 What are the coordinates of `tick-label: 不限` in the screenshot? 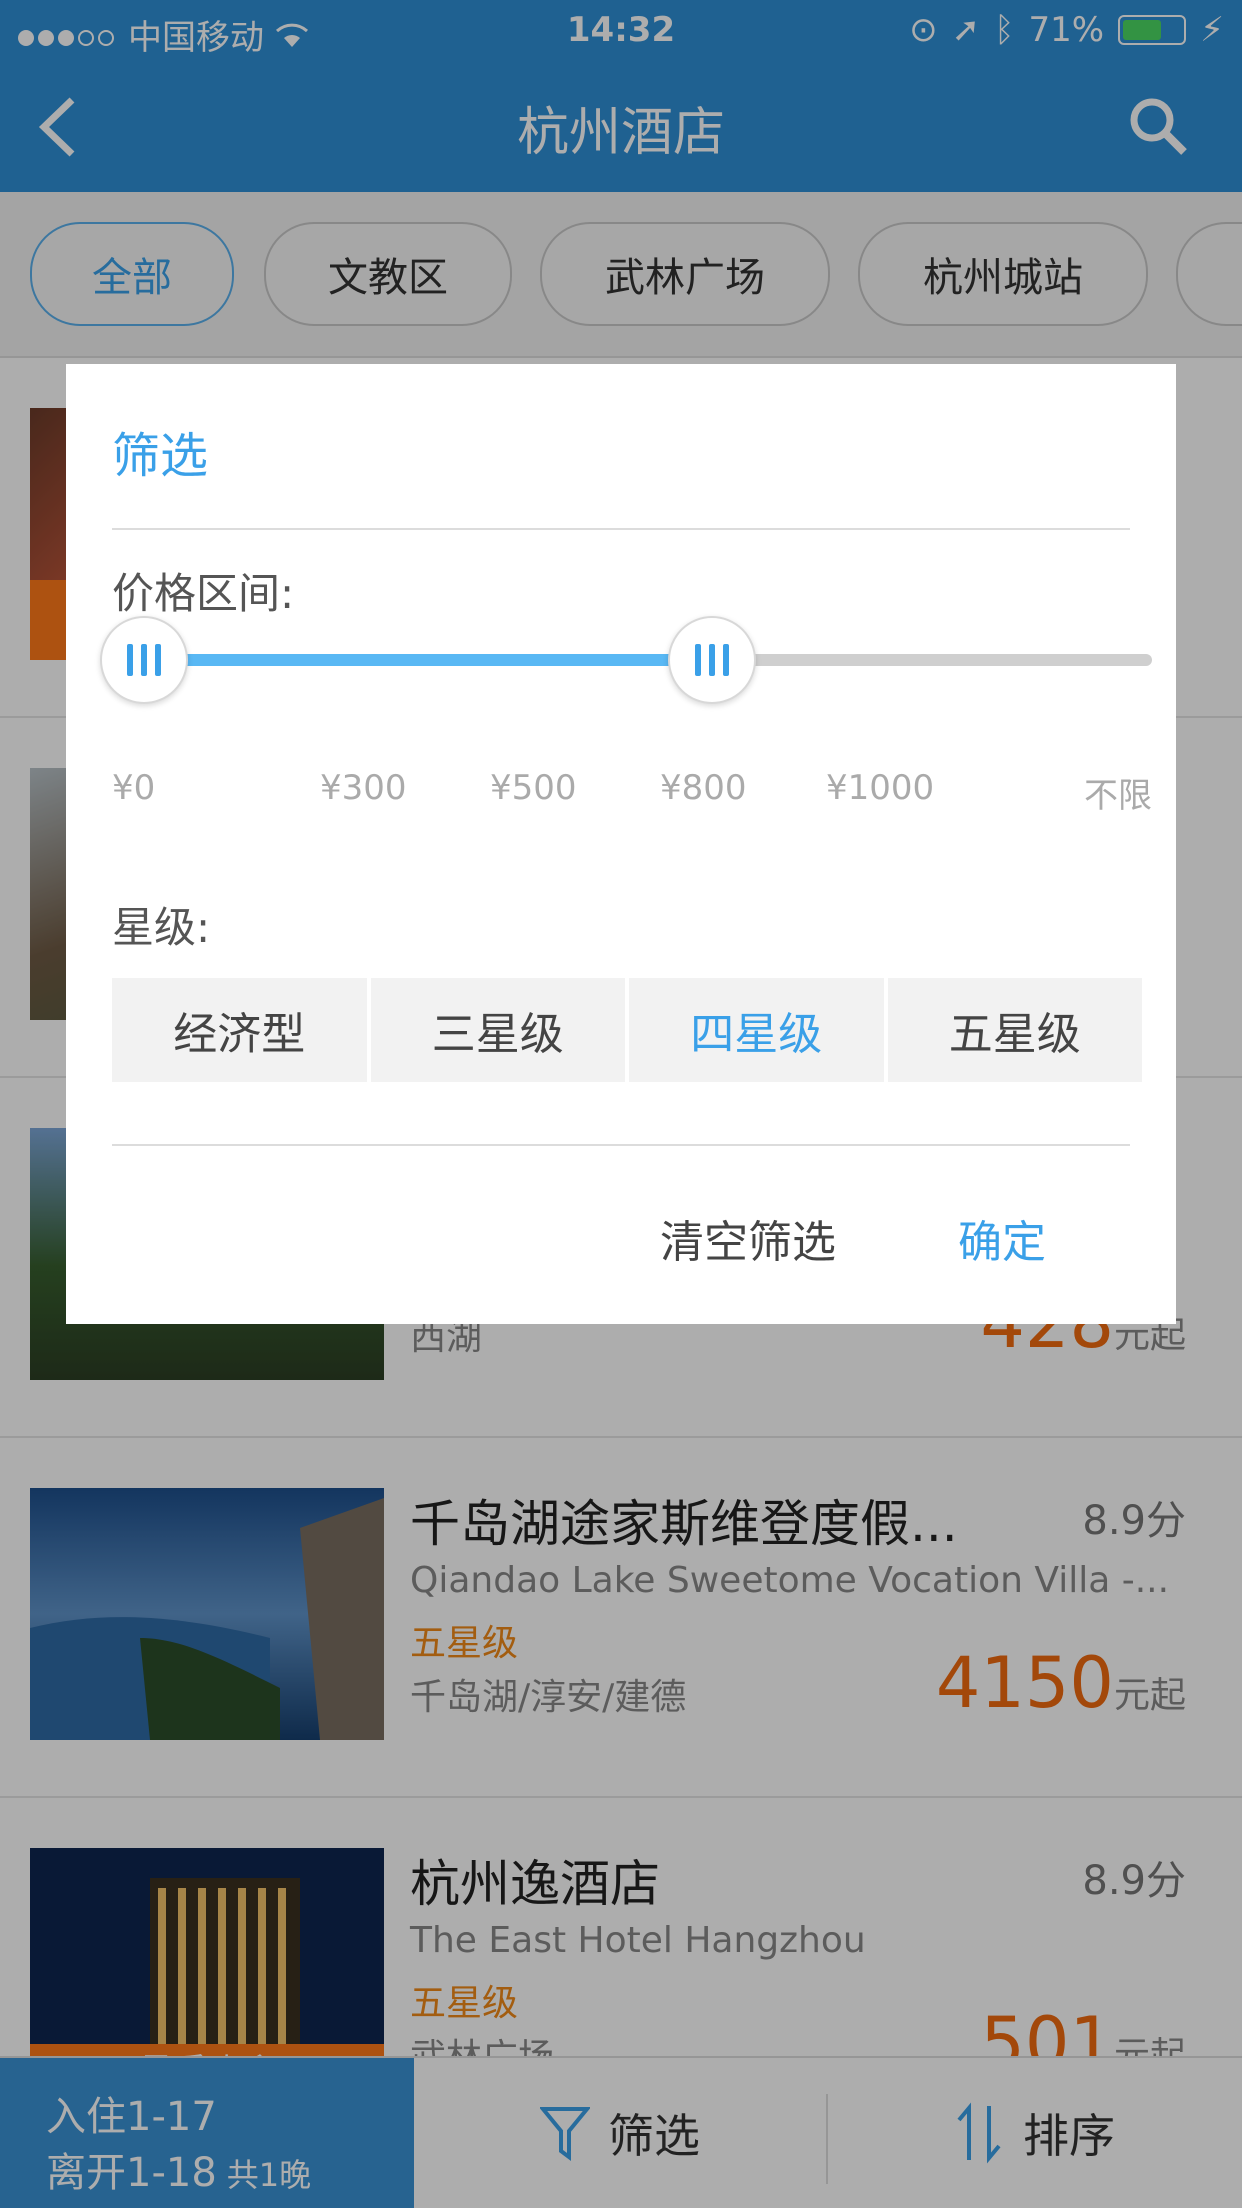 It's located at (1118, 796).